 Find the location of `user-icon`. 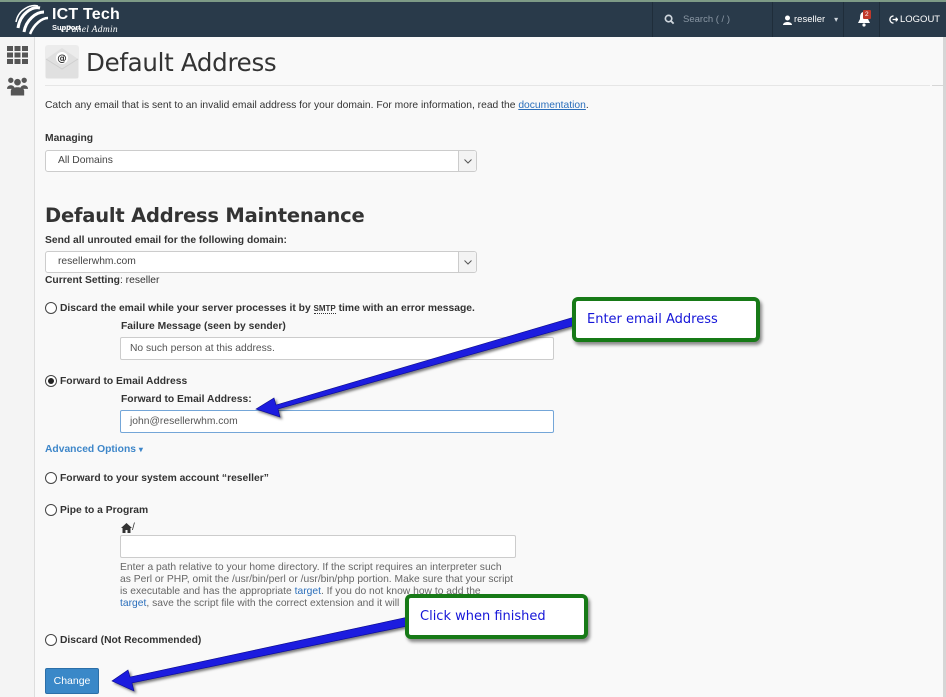

user-icon is located at coordinates (787, 20).